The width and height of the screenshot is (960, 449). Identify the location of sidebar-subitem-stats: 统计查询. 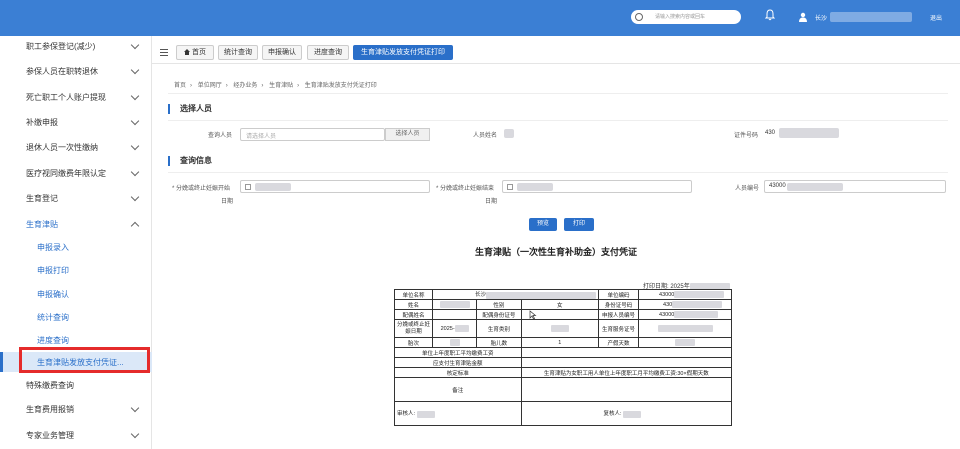
(76, 317).